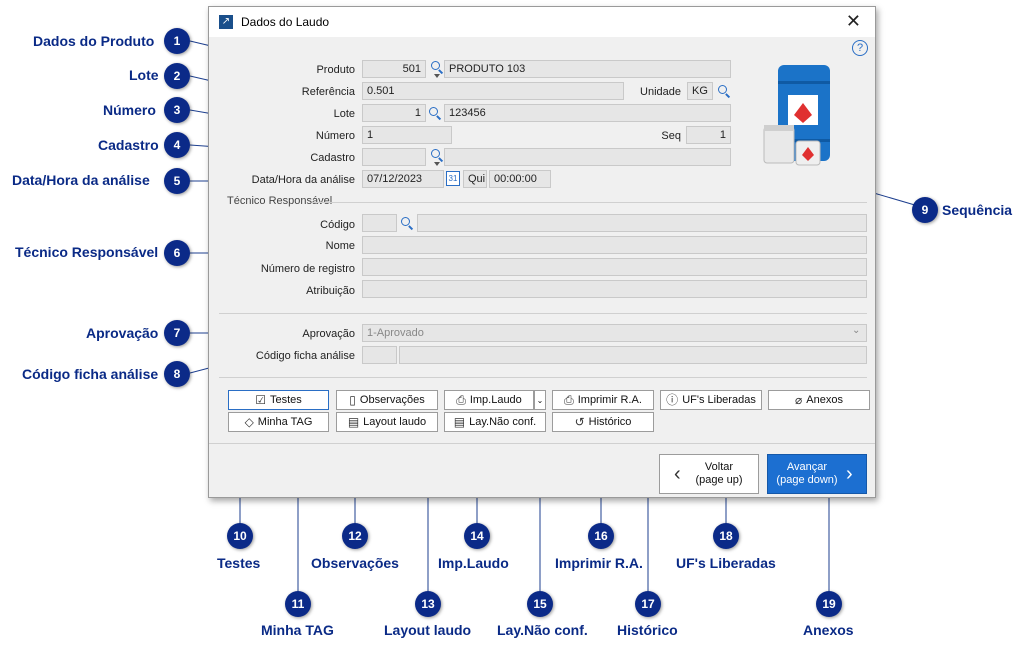 The height and width of the screenshot is (657, 1030). What do you see at coordinates (849, 474) in the screenshot?
I see `chevron-right-icon: ›` at bounding box center [849, 474].